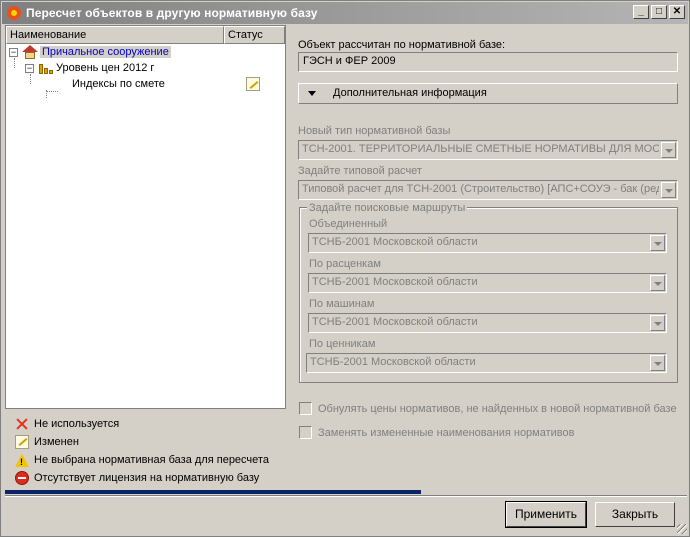 Image resolution: width=690 pixels, height=537 pixels. I want to click on app-icon, so click(14, 13).